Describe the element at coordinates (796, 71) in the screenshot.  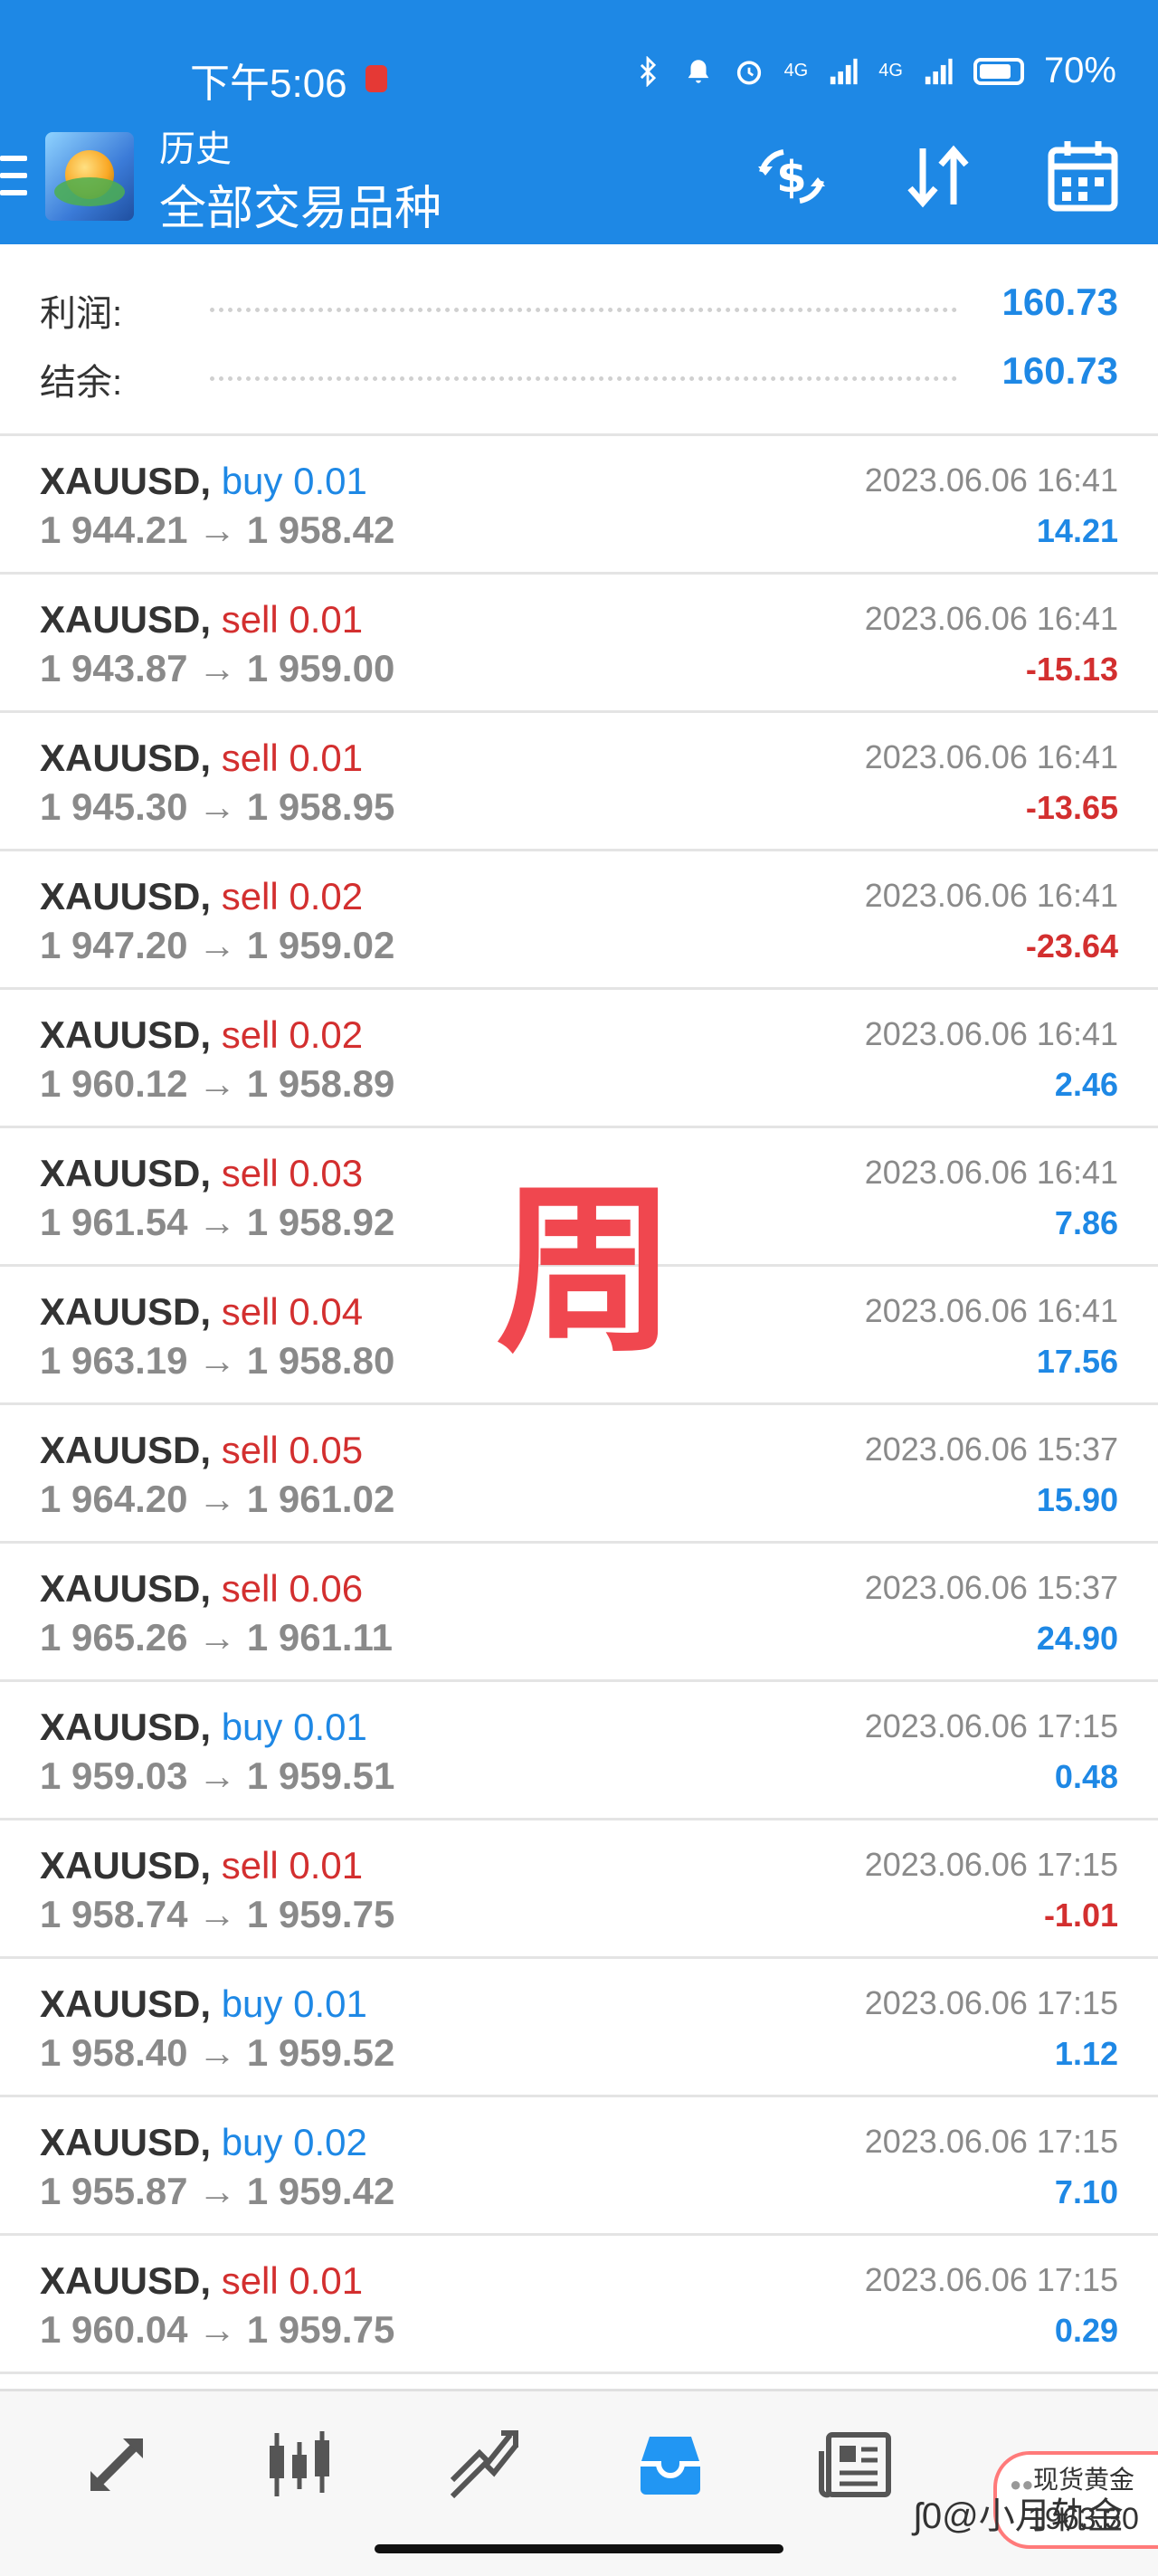
I see `network-4g-label-1: 4G` at that location.